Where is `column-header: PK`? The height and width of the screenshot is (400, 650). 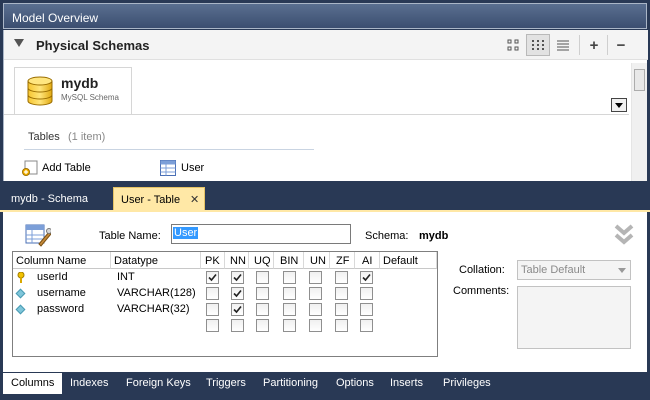 column-header: PK is located at coordinates (213, 260).